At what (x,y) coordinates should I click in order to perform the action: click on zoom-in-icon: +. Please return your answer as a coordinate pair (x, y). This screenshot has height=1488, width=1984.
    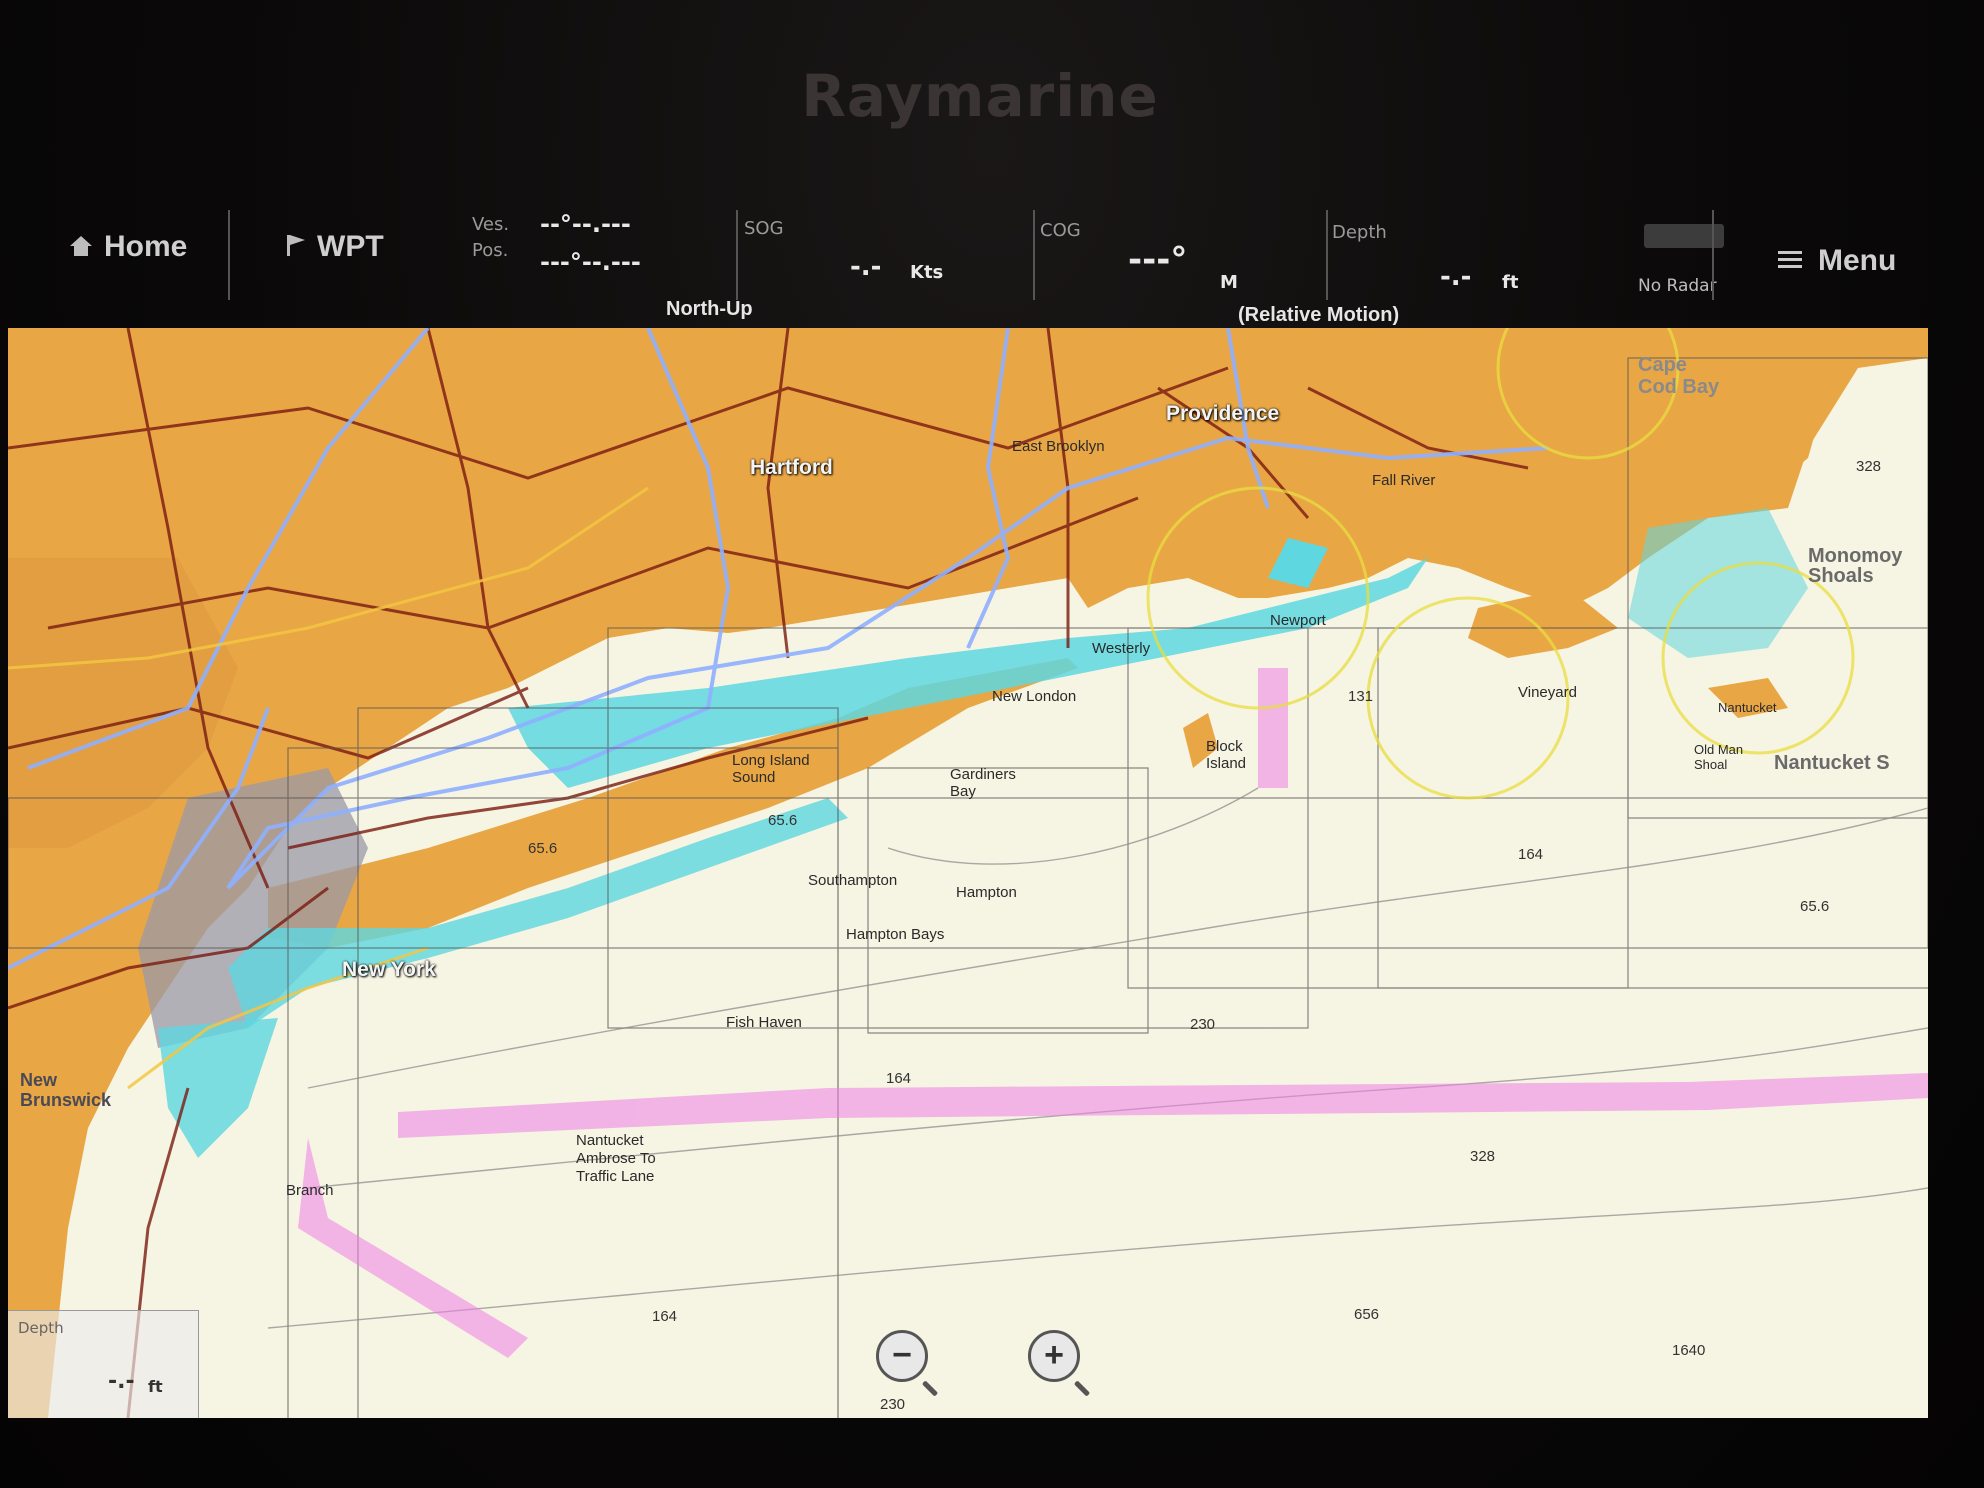
    Looking at the image, I should click on (1054, 1355).